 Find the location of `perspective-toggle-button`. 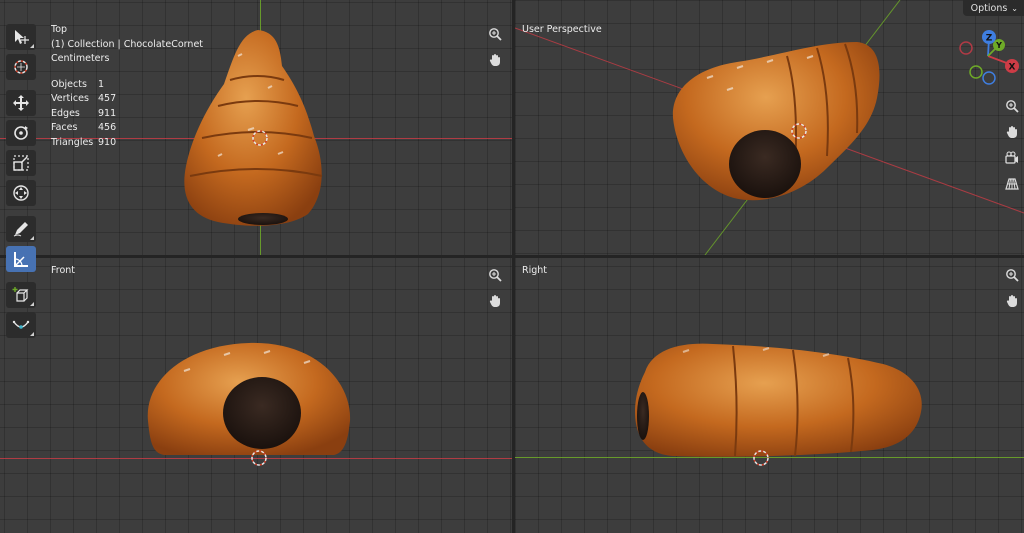

perspective-toggle-button is located at coordinates (1011, 183).